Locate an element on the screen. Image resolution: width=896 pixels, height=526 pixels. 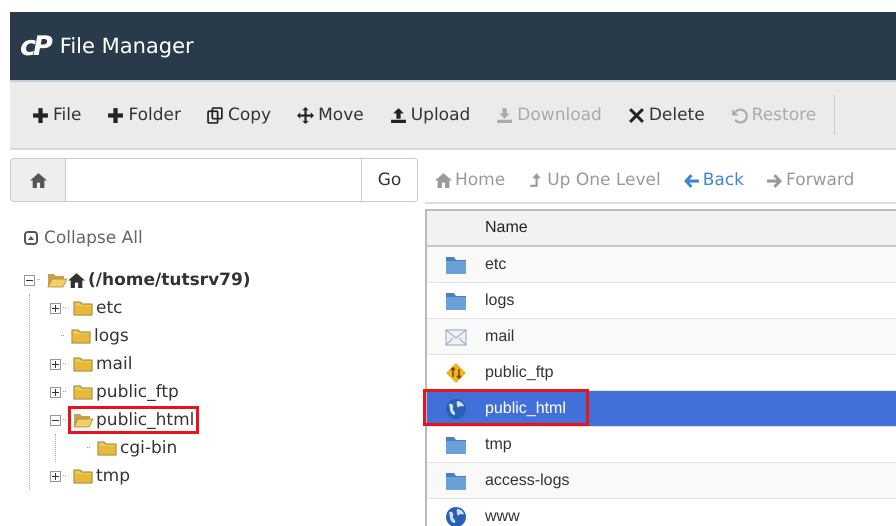
left-arrow-icon is located at coordinates (691, 180).